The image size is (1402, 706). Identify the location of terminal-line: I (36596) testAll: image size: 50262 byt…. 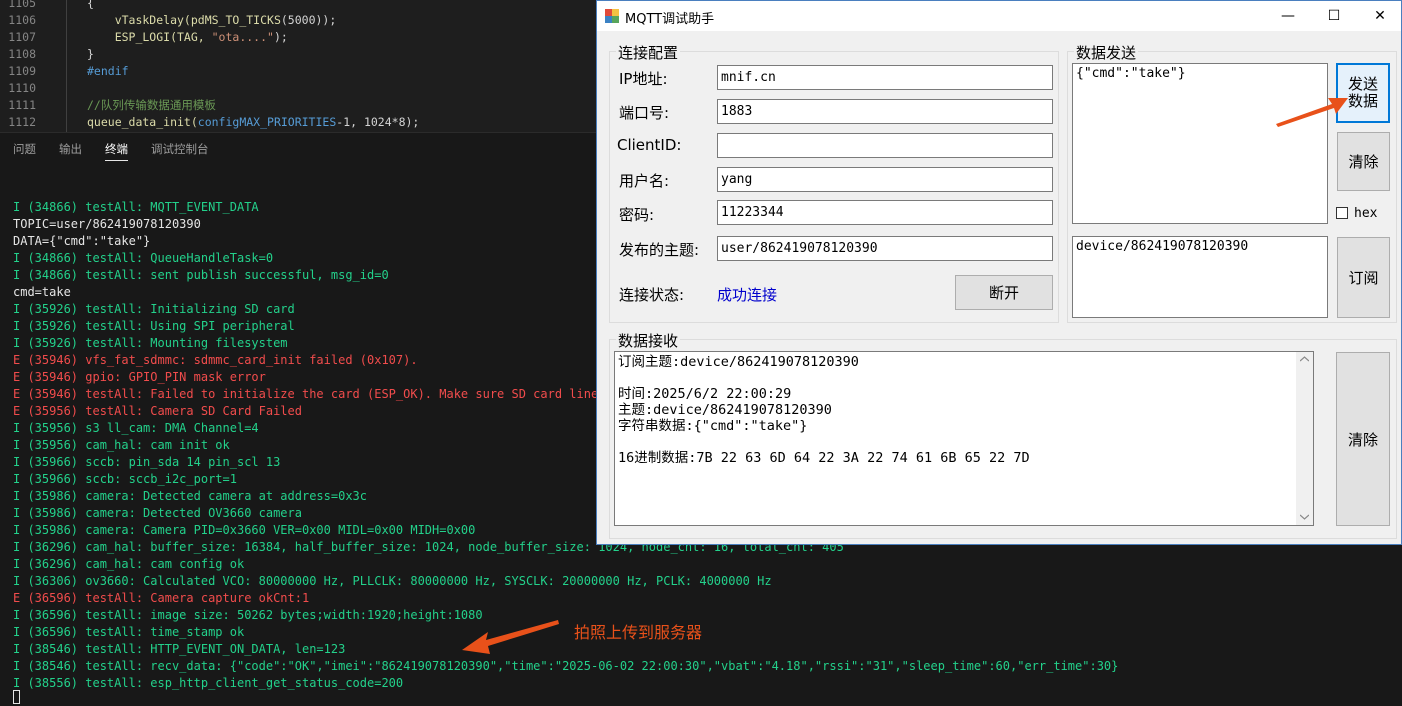
(248, 615).